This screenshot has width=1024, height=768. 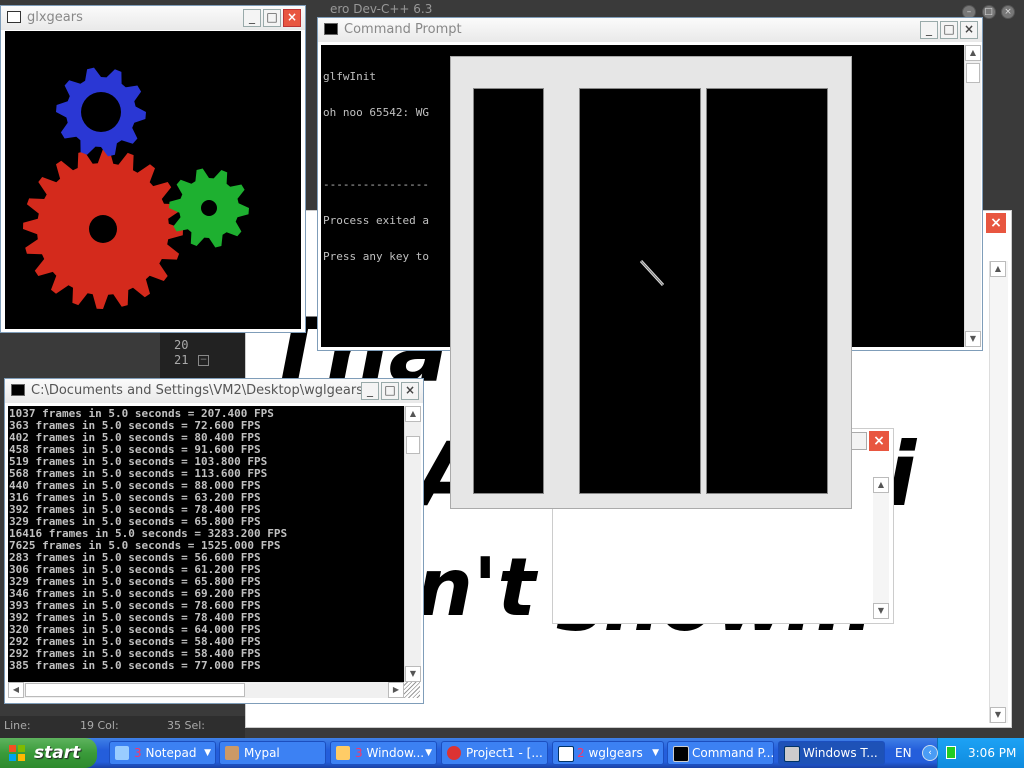 I want to click on wglgears-vscrollbar: ▲ ▼, so click(x=412, y=544).